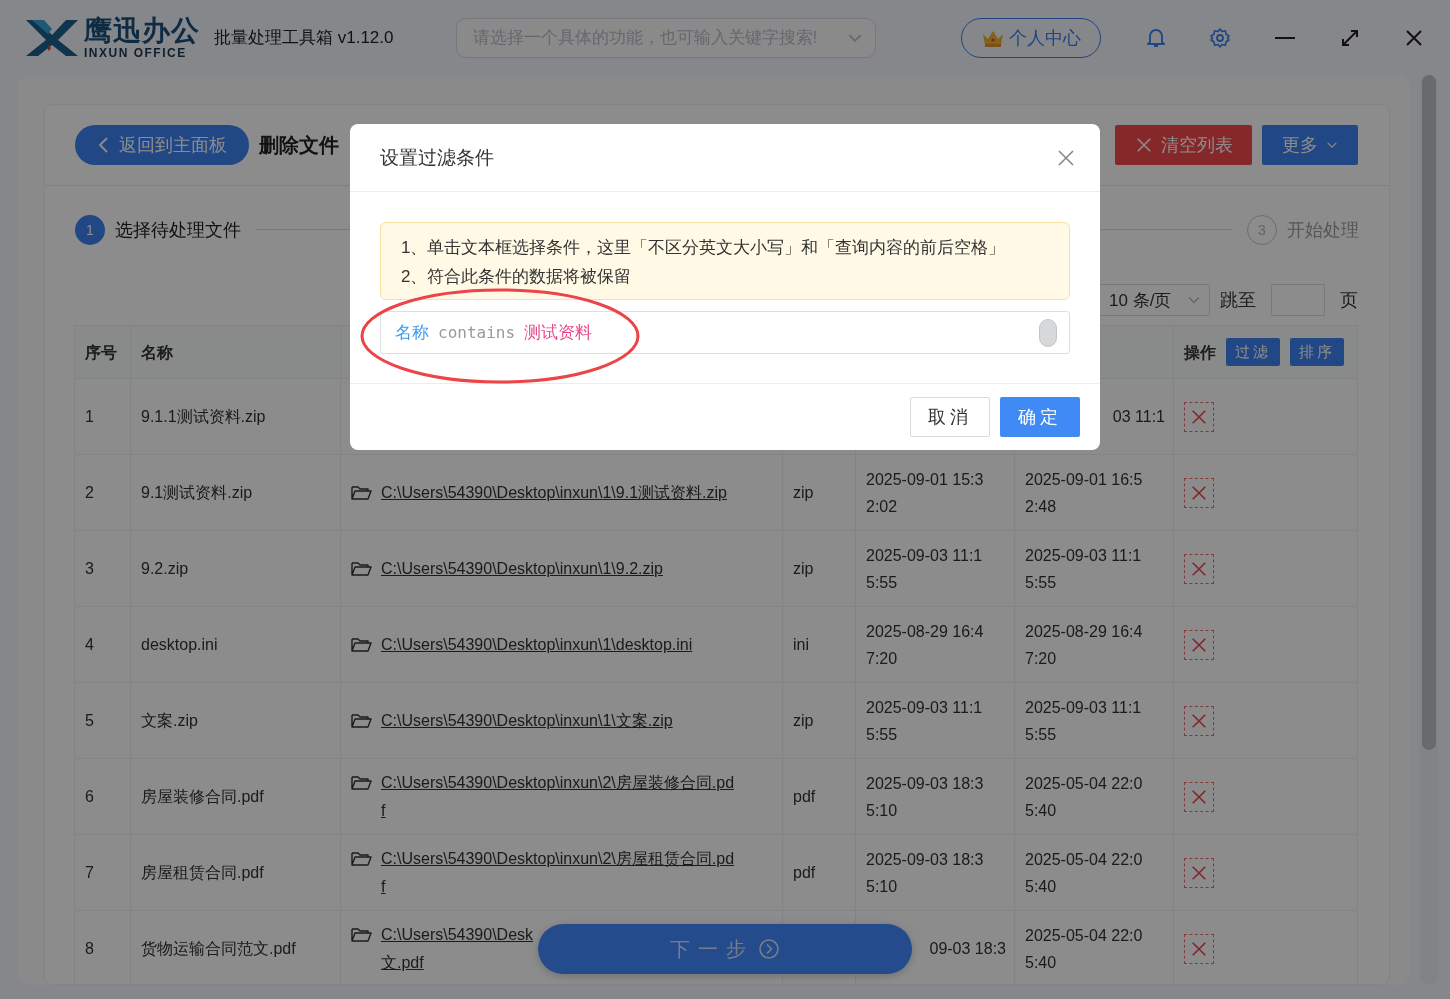 The width and height of the screenshot is (1450, 999). Describe the element at coordinates (218, 949) in the screenshot. I see `file-name: 货物运输合同范文.pdf` at that location.